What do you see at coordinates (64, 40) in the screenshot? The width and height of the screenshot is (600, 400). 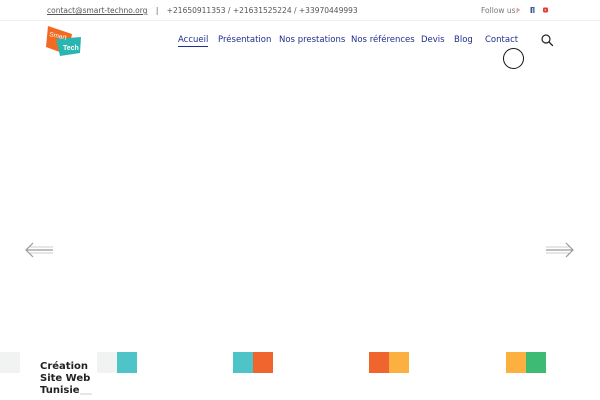 I see `smart-tech-logo: Smart Tech` at bounding box center [64, 40].